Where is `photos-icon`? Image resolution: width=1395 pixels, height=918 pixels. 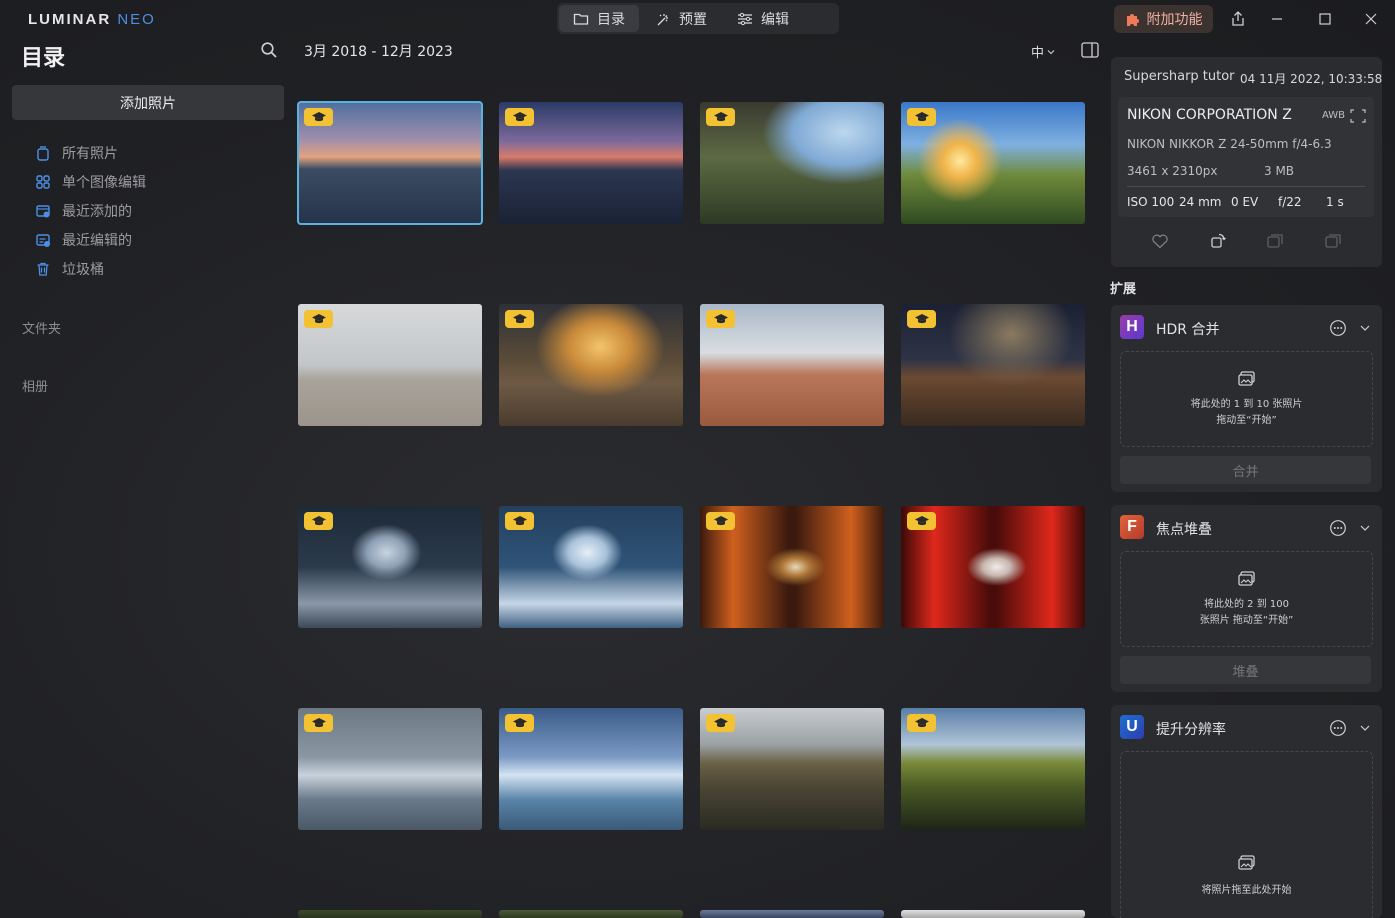
photos-icon is located at coordinates (43, 153).